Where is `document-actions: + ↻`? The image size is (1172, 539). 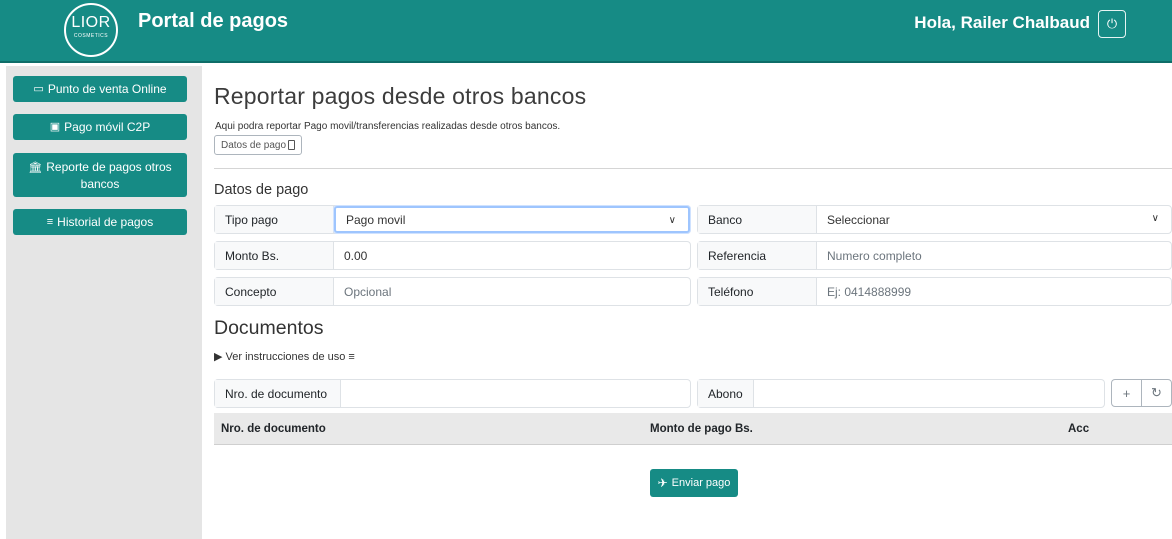
document-actions: + ↻ is located at coordinates (1141, 393).